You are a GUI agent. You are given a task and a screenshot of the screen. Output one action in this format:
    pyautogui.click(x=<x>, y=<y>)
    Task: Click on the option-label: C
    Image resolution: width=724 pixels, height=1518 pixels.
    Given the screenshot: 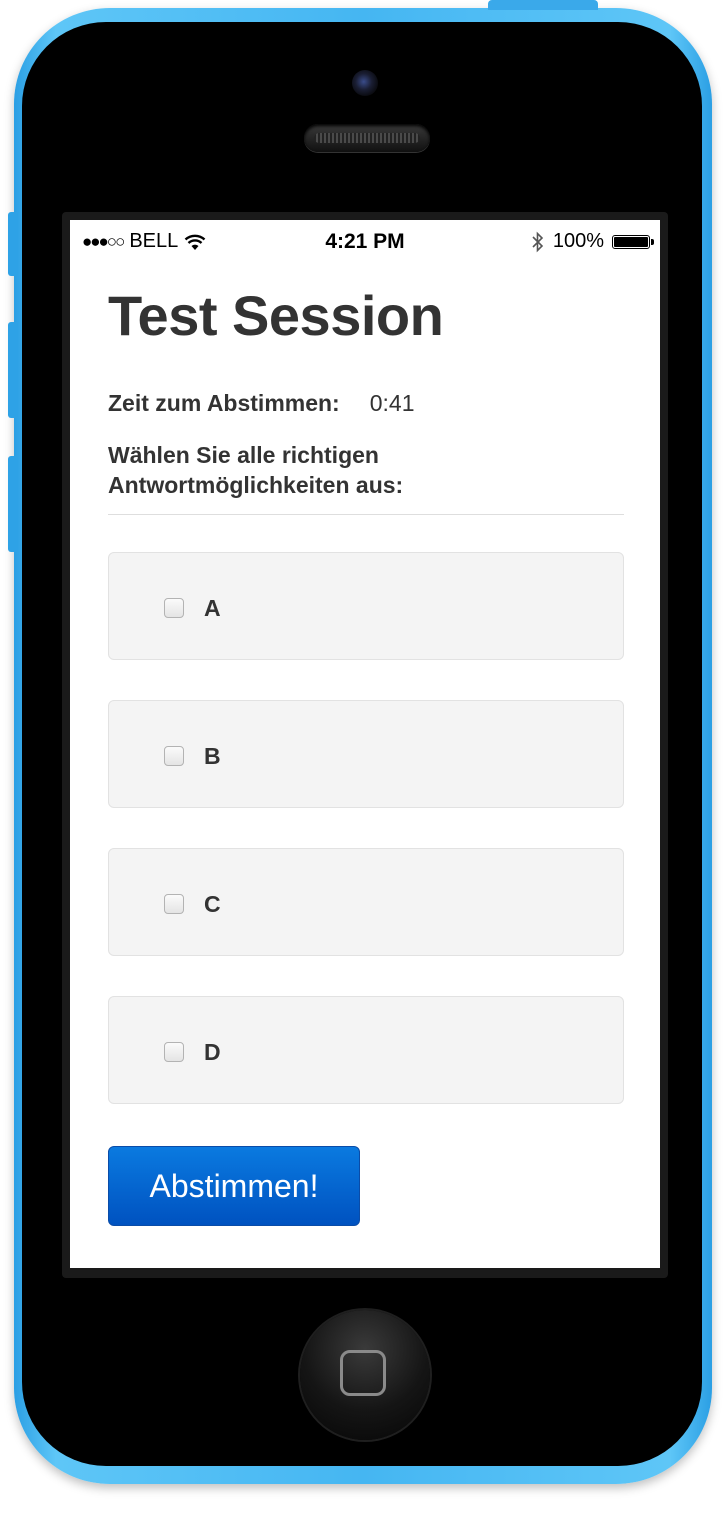 What is the action you would take?
    pyautogui.click(x=212, y=904)
    